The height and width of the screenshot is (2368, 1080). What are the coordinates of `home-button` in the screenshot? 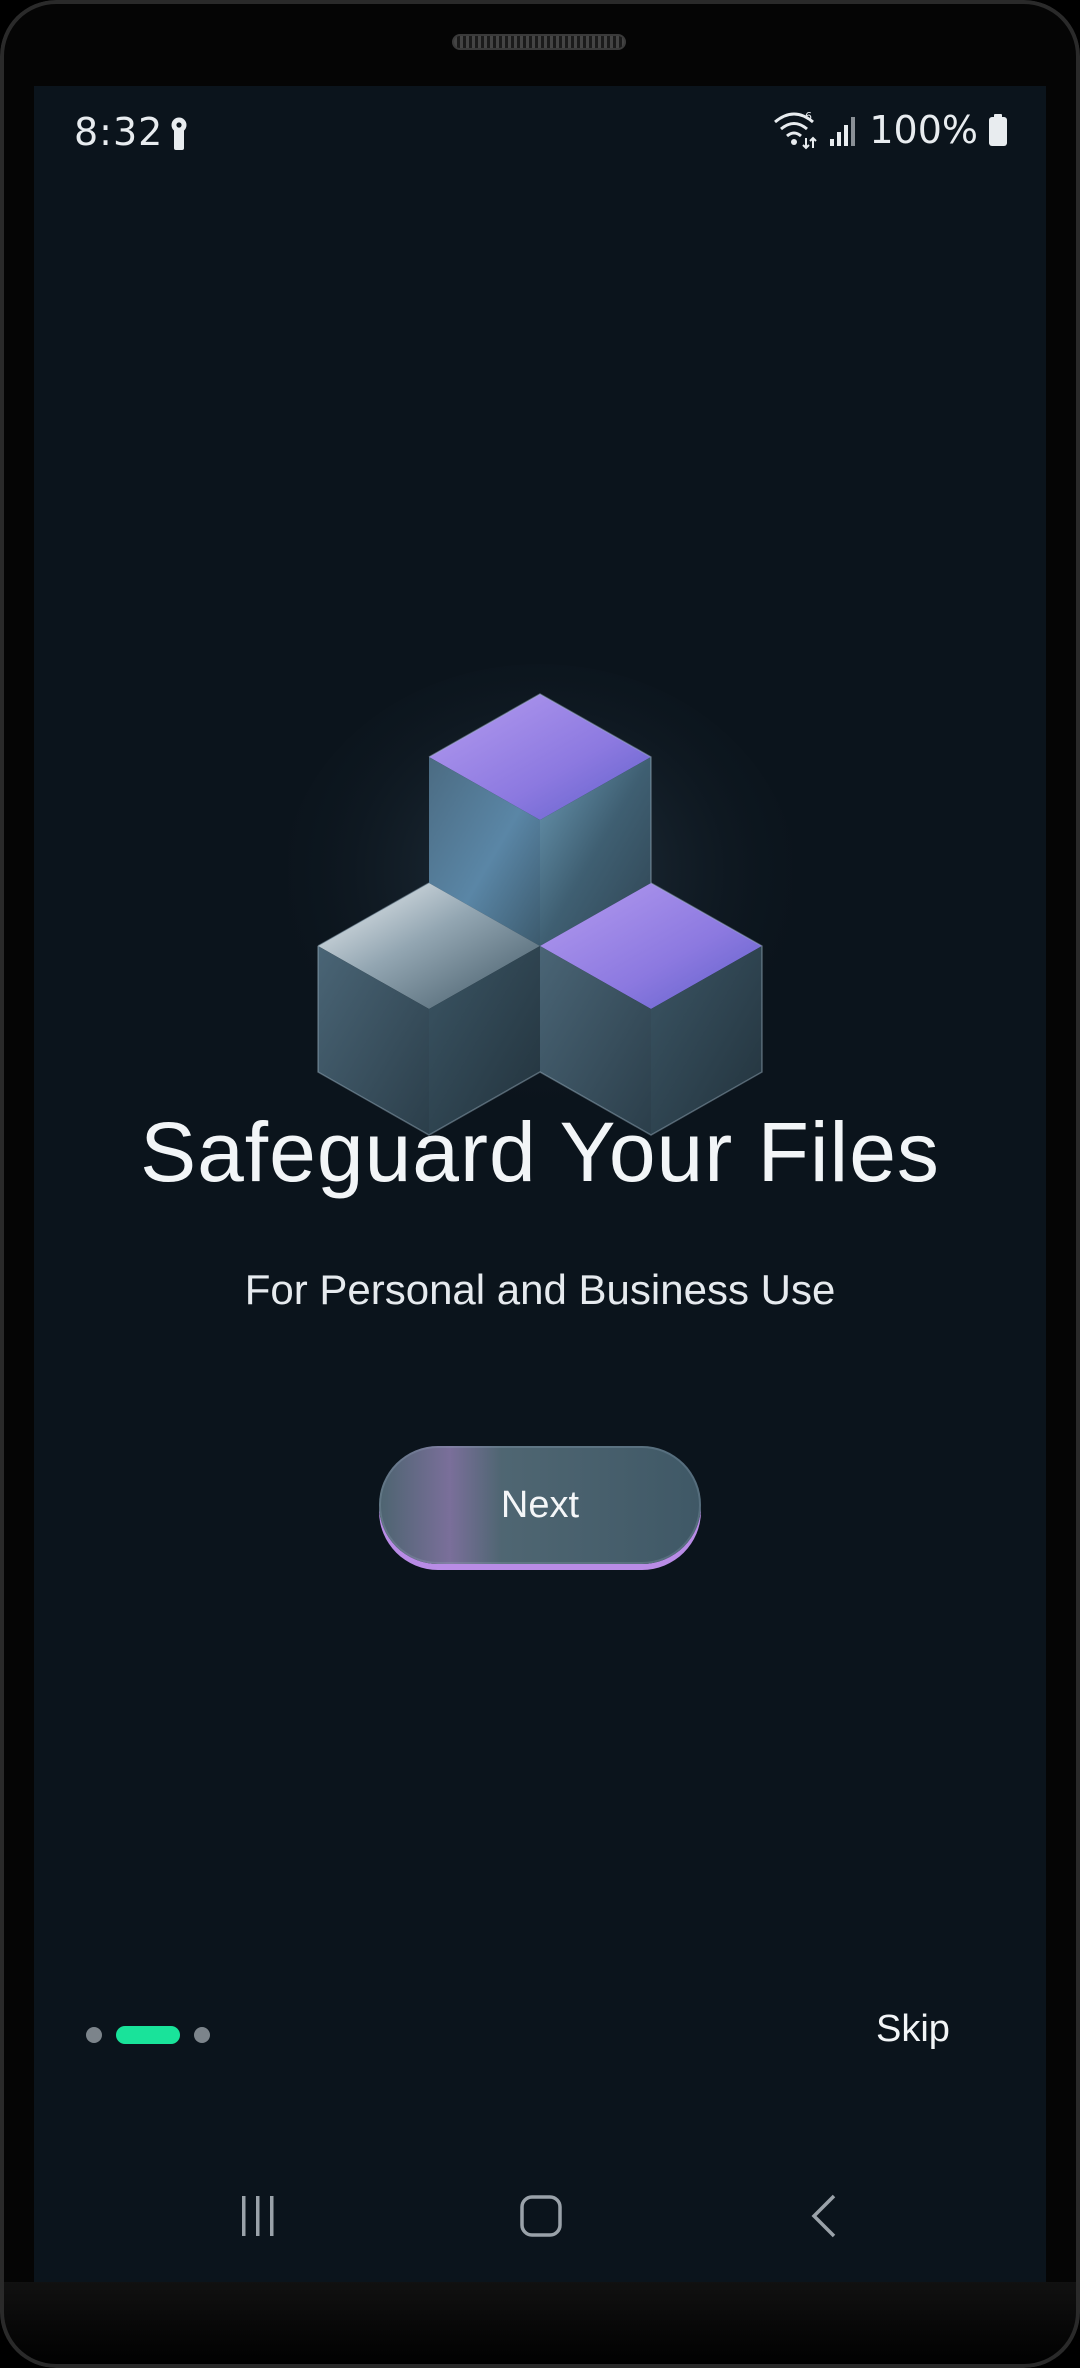 It's located at (541, 2216).